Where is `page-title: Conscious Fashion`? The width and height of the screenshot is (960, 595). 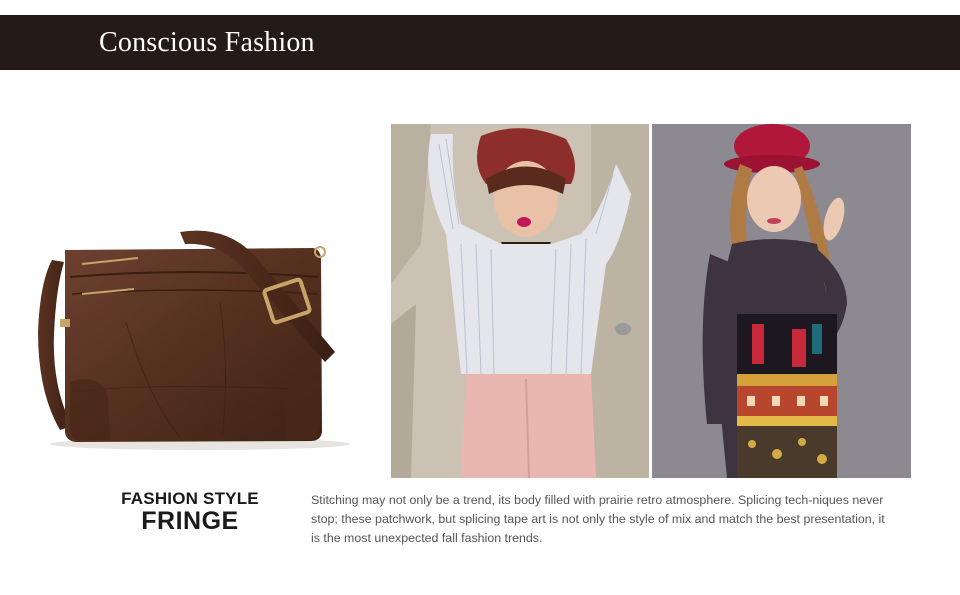
page-title: Conscious Fashion is located at coordinates (207, 42).